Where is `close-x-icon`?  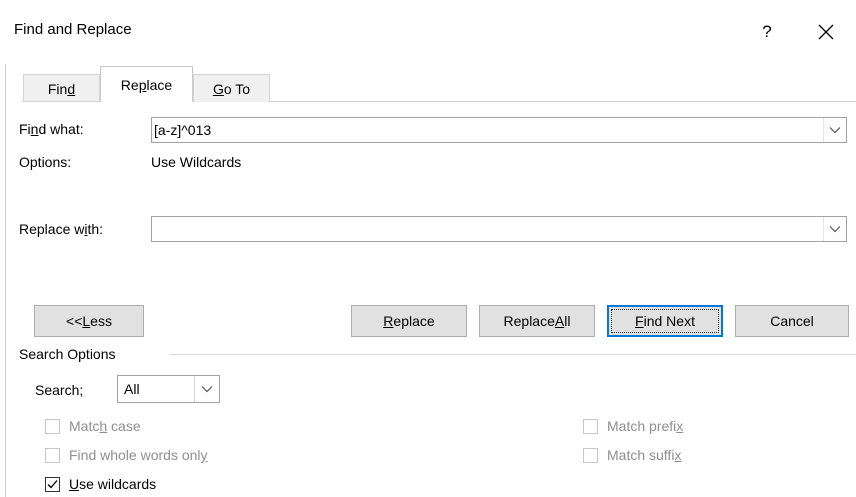
close-x-icon is located at coordinates (826, 32).